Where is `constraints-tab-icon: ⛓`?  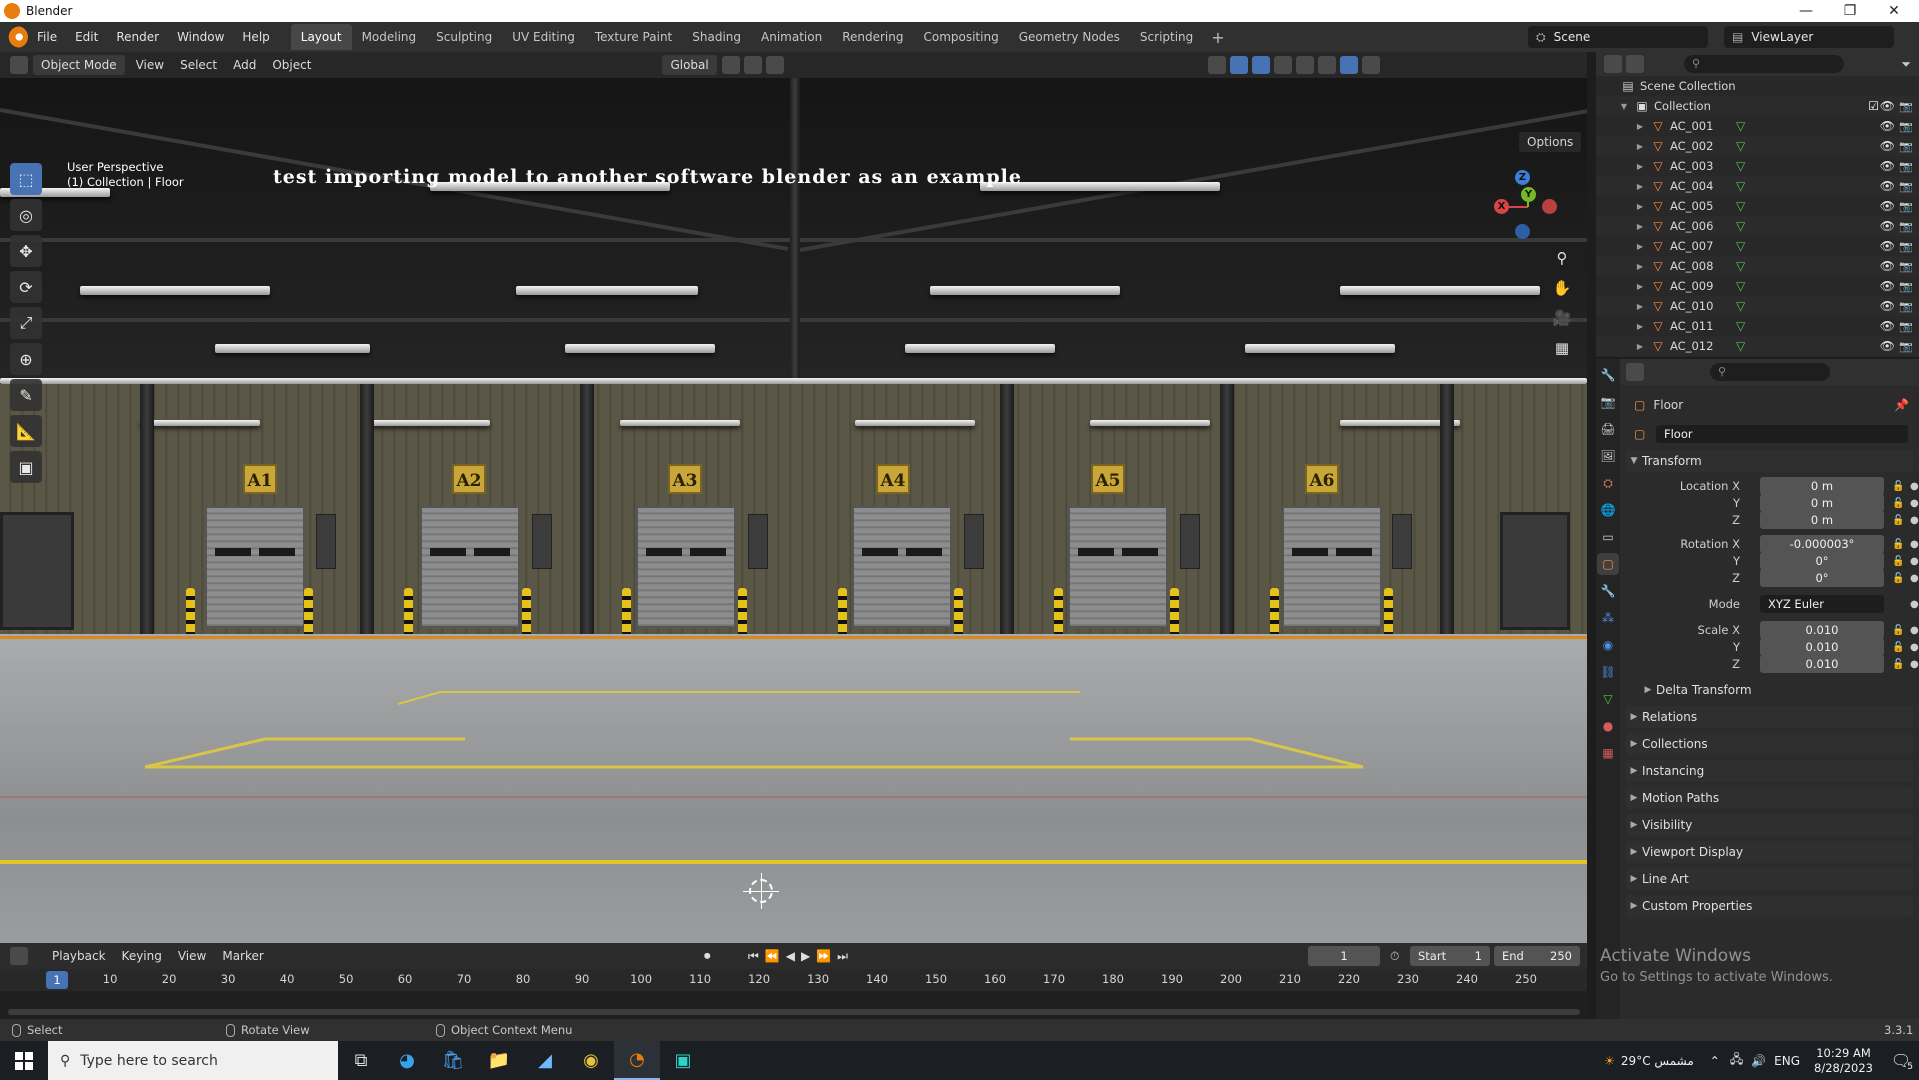 constraints-tab-icon: ⛓ is located at coordinates (1608, 672).